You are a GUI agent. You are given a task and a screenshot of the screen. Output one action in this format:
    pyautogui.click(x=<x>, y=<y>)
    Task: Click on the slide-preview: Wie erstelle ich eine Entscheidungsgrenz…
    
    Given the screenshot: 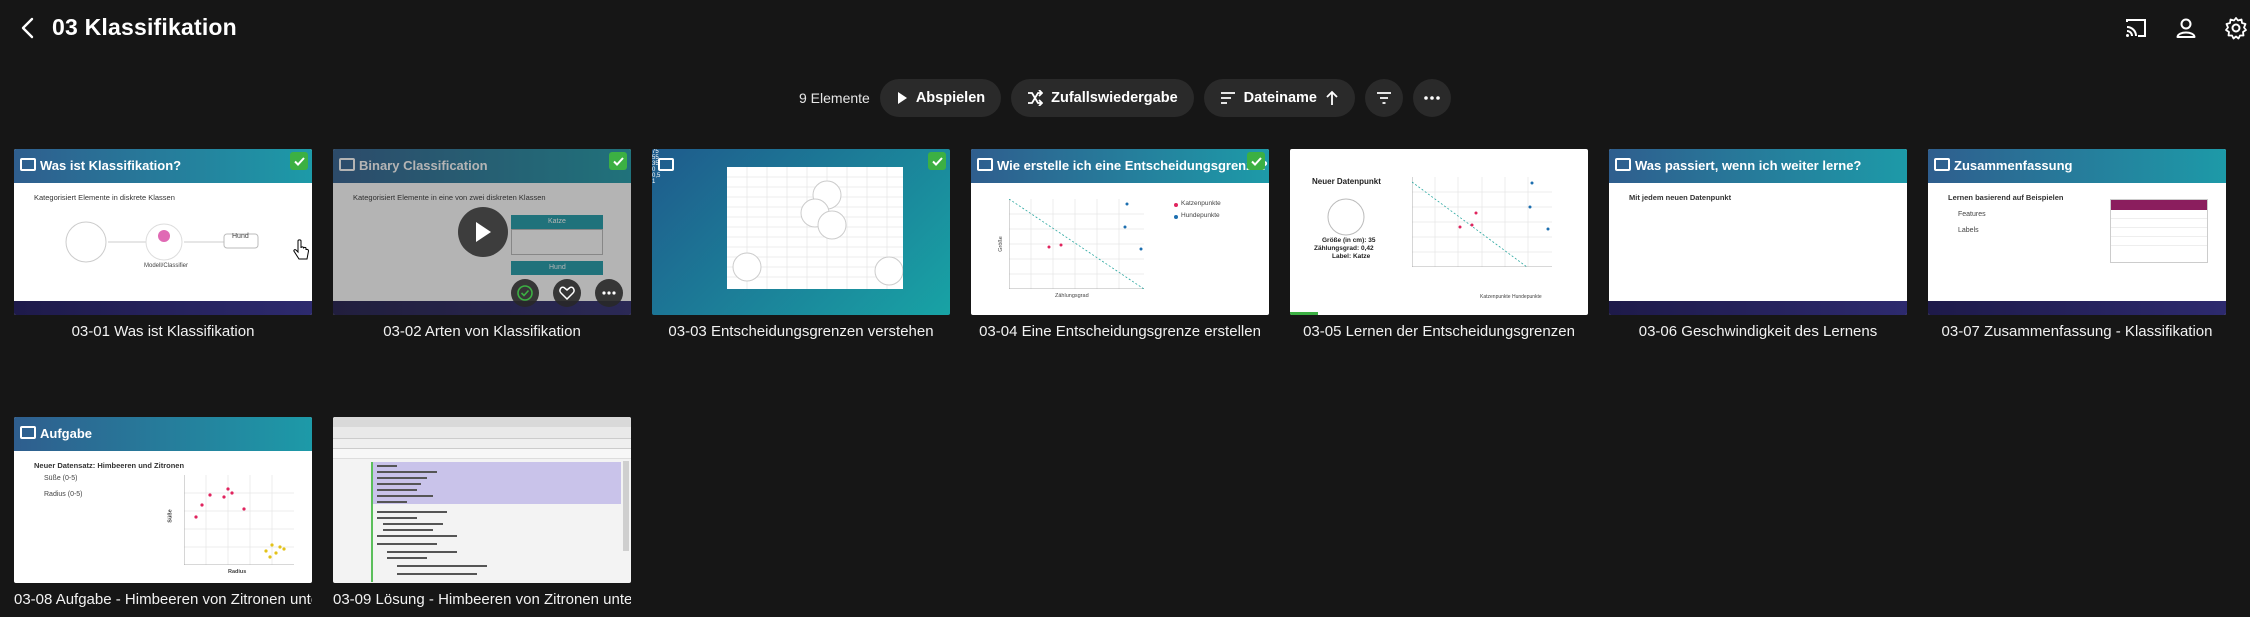 What is the action you would take?
    pyautogui.click(x=1120, y=232)
    